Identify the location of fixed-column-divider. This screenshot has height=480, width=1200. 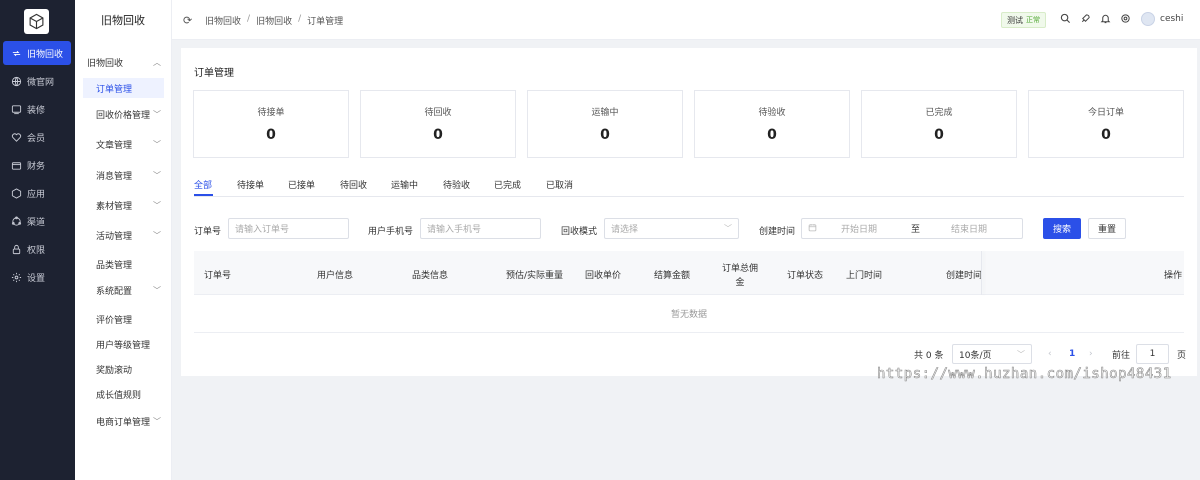
(981, 273).